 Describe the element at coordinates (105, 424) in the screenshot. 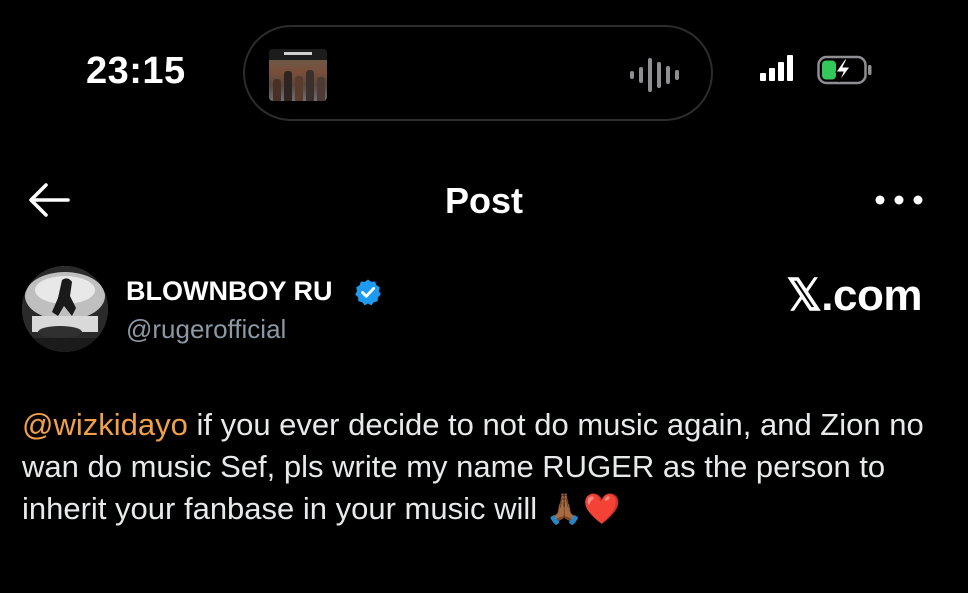

I see `mention-link: @wizkidayo` at that location.